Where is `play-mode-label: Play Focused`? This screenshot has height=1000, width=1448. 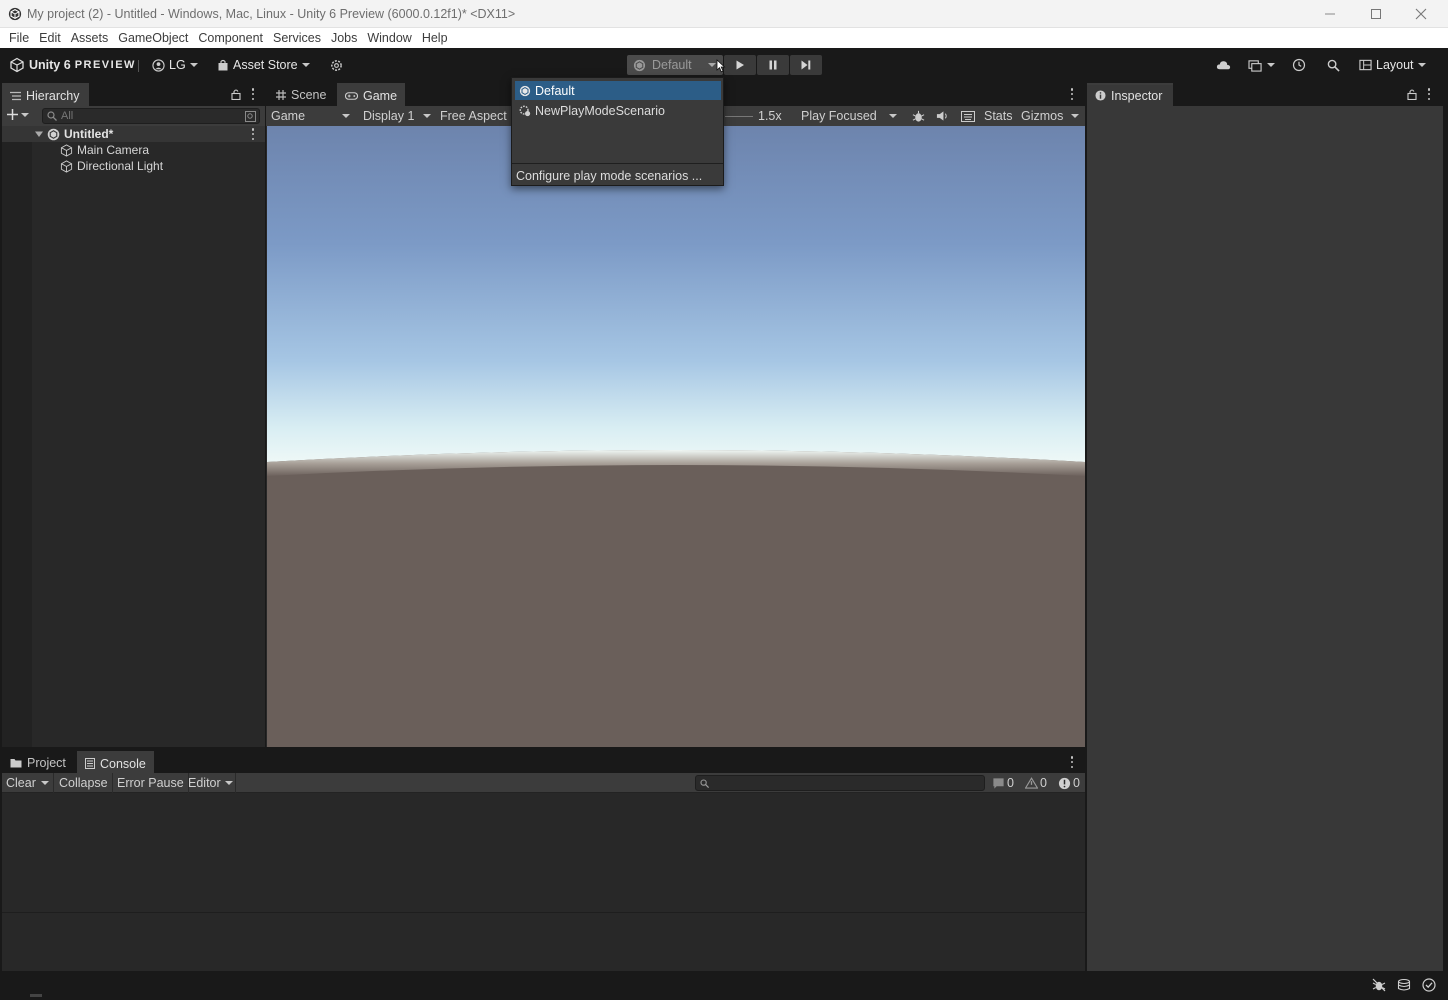 play-mode-label: Play Focused is located at coordinates (839, 116).